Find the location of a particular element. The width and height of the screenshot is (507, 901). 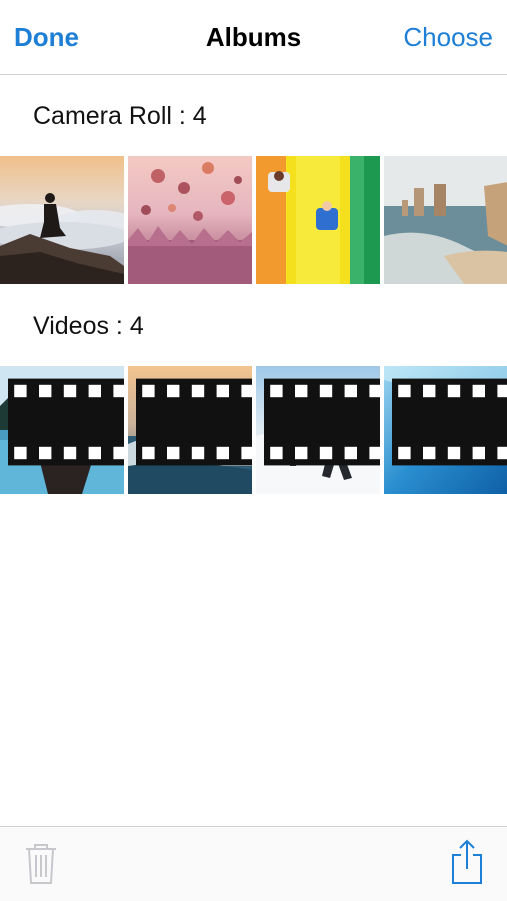

photo-clouds-image is located at coordinates (62, 220).